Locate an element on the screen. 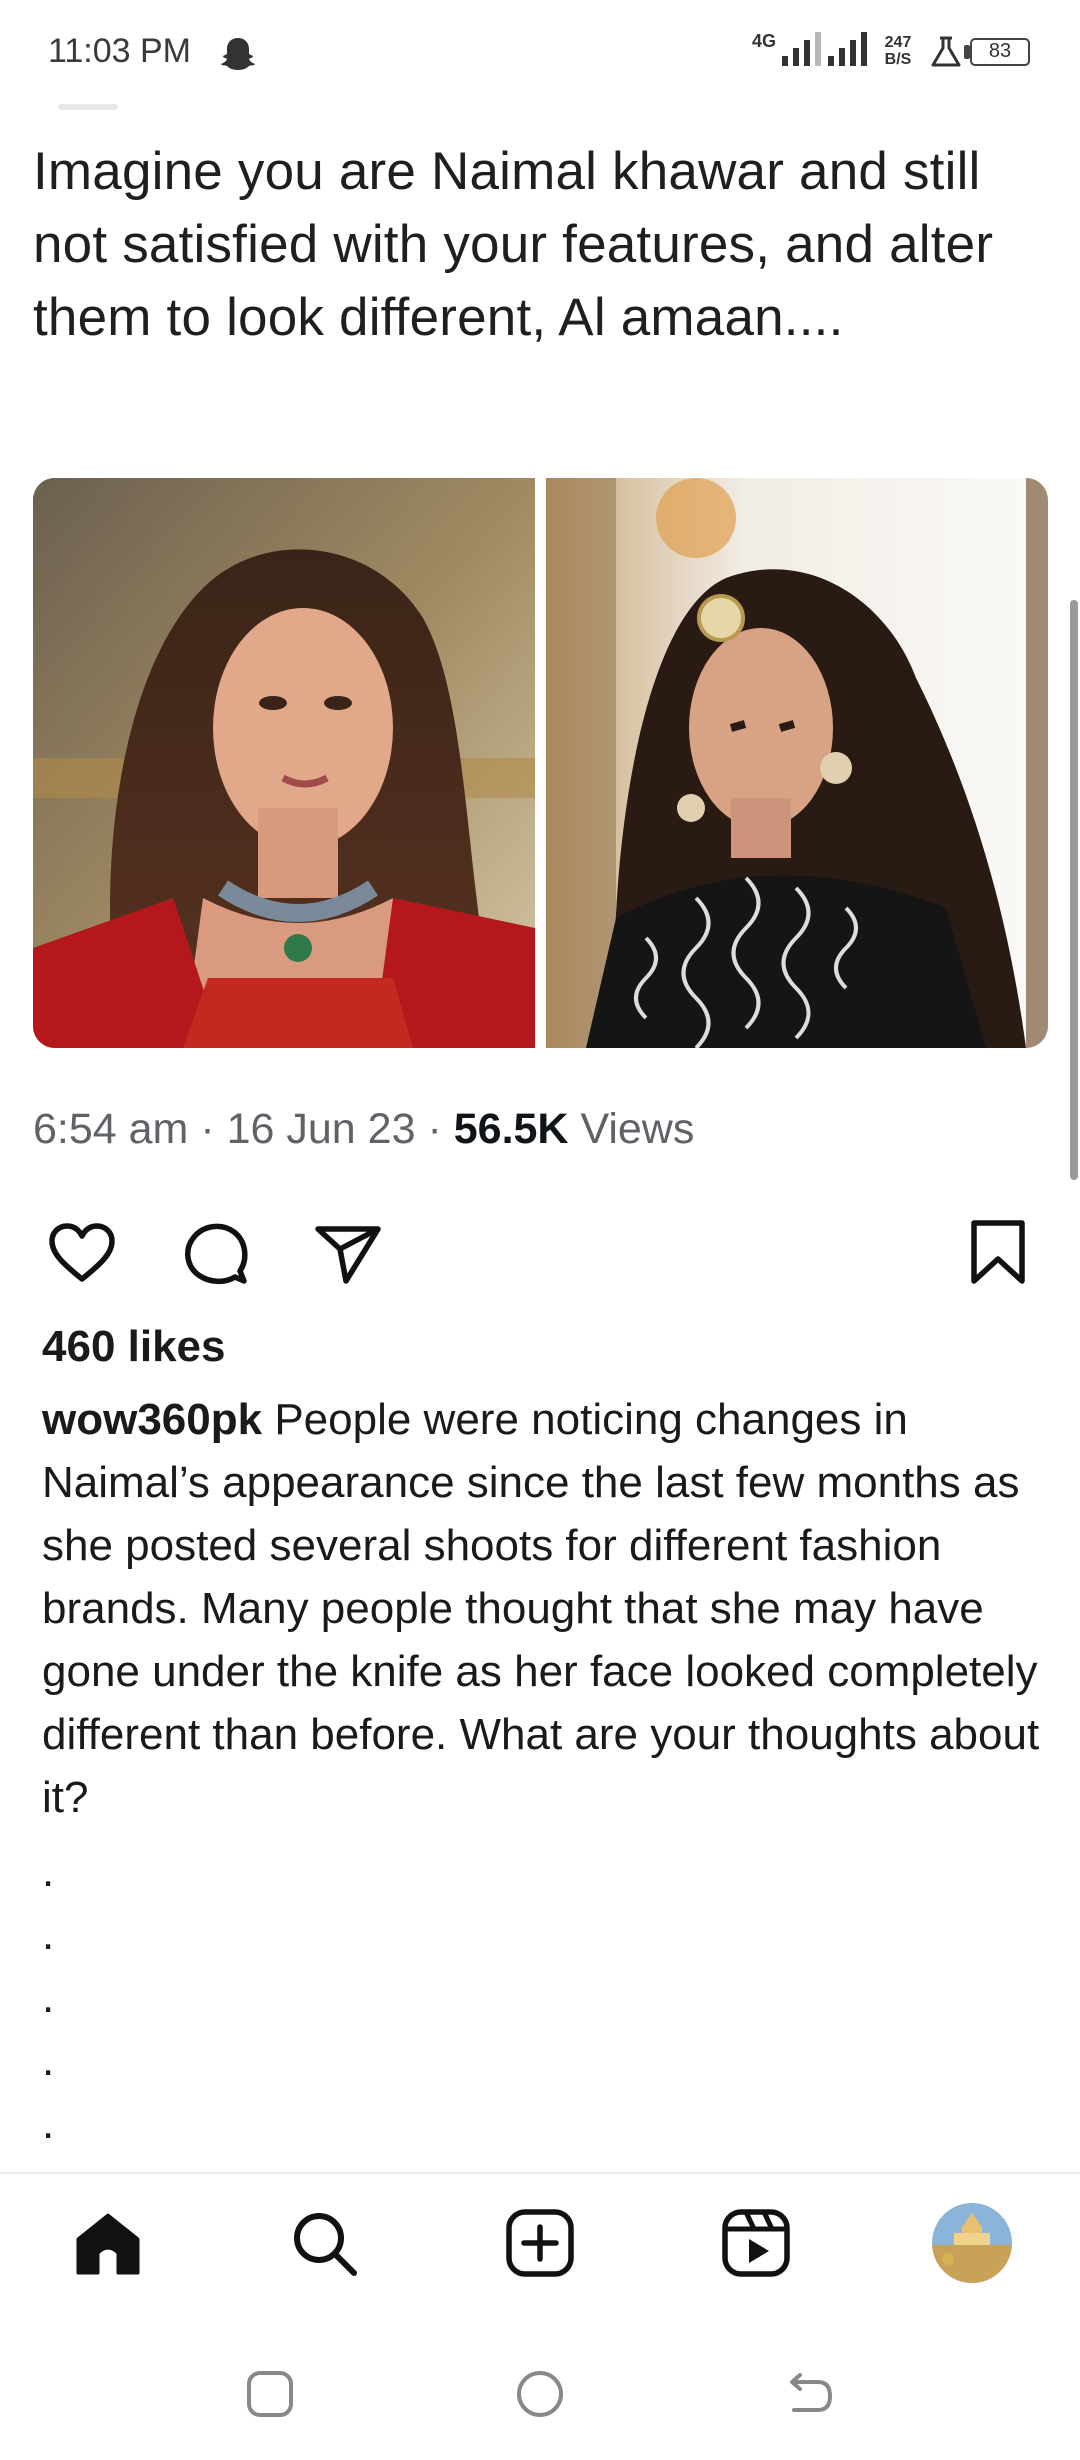  caption-username: wow360pk is located at coordinates (152, 1419).